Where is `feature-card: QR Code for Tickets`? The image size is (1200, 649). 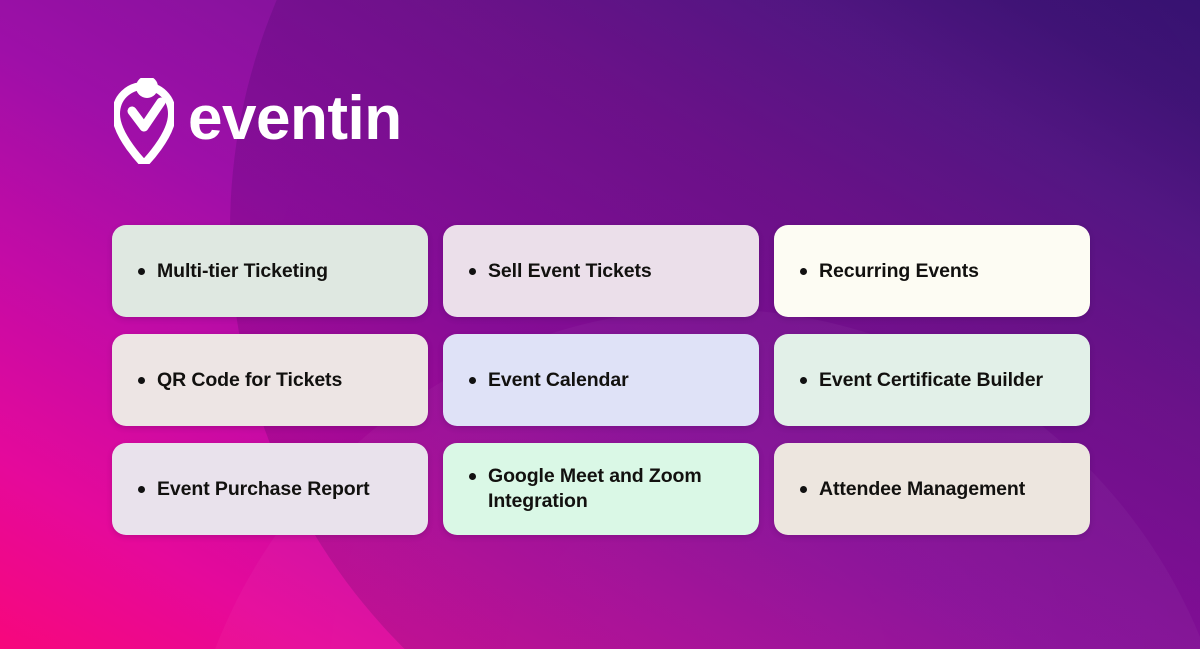 feature-card: QR Code for Tickets is located at coordinates (270, 380).